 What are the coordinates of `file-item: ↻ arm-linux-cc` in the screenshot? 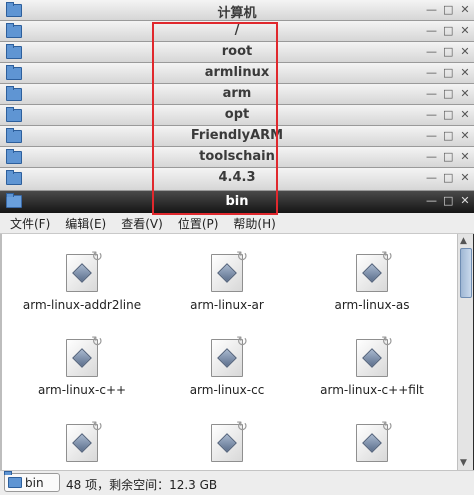 It's located at (227, 365).